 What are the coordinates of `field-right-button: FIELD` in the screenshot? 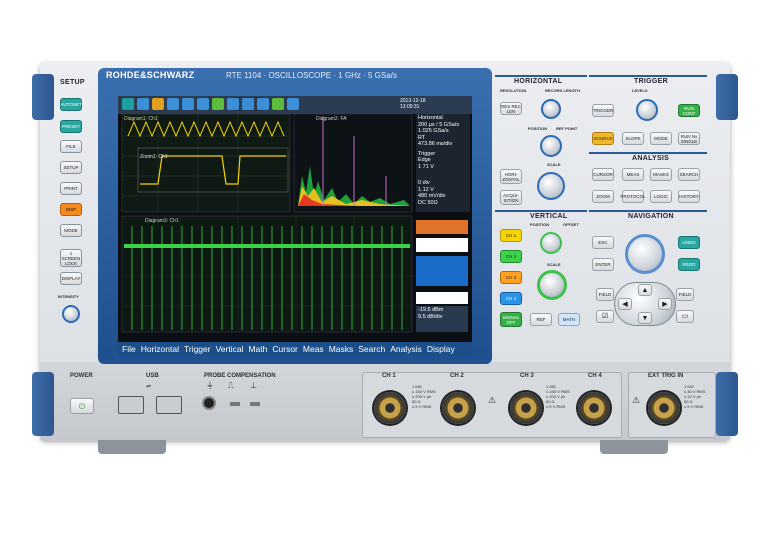 It's located at (685, 294).